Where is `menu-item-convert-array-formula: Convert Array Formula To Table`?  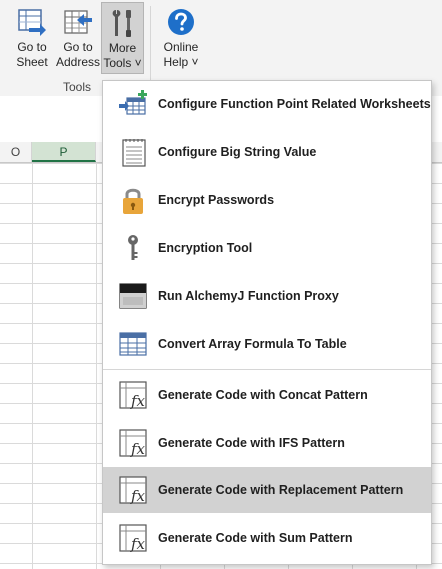
menu-item-convert-array-formula: Convert Array Formula To Table is located at coordinates (267, 344).